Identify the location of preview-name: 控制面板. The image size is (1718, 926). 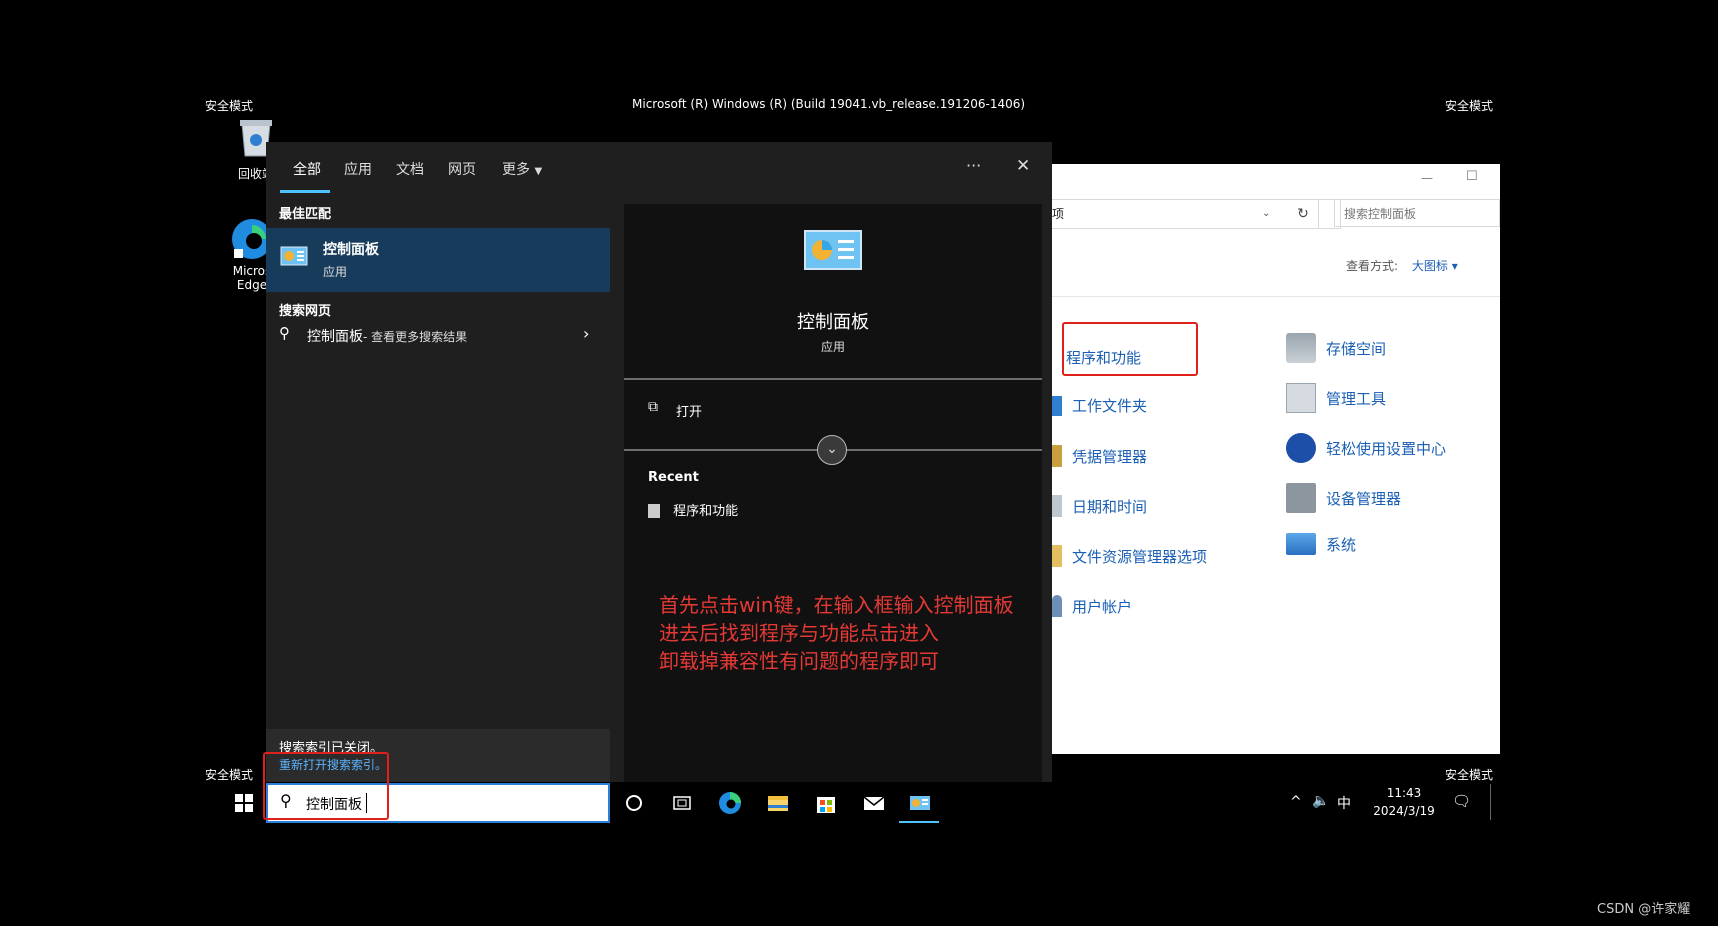
(833, 322).